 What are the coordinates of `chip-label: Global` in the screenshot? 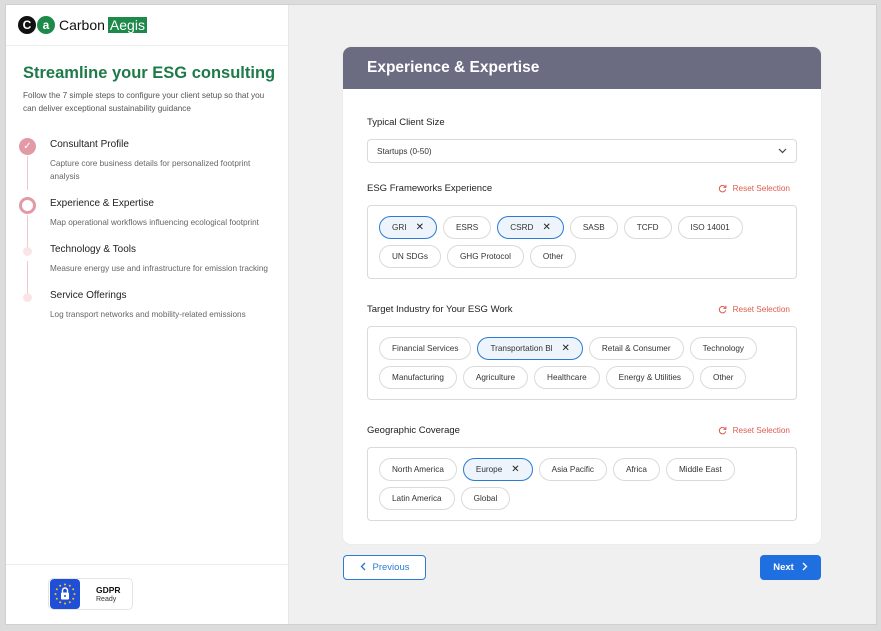 It's located at (485, 498).